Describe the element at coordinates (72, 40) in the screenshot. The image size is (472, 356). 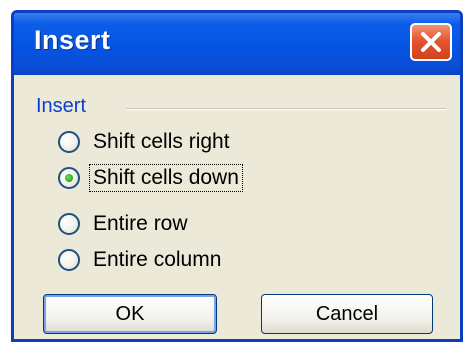
I see `dialog-title: Insert` at that location.